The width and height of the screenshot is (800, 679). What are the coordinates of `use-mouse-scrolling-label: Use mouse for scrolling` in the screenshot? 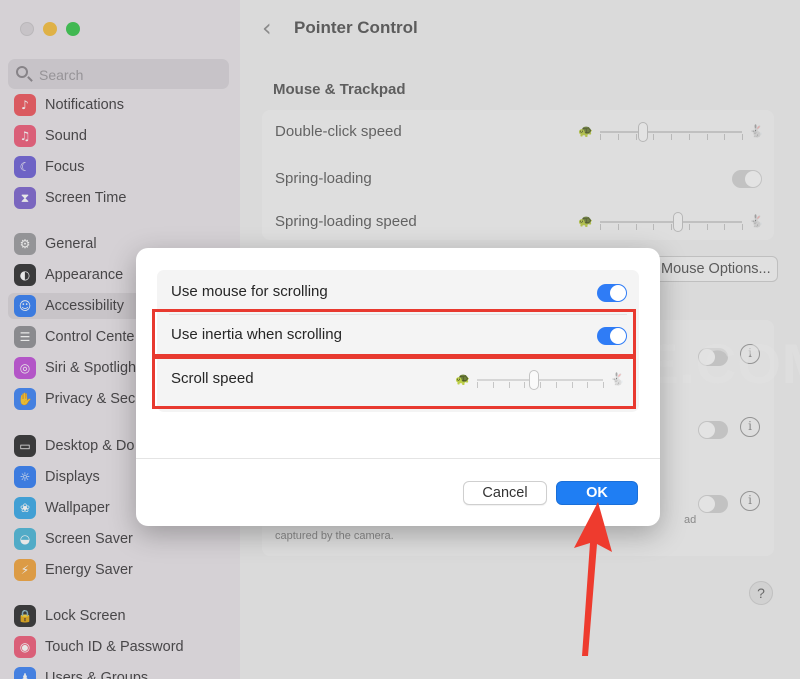 It's located at (249, 291).